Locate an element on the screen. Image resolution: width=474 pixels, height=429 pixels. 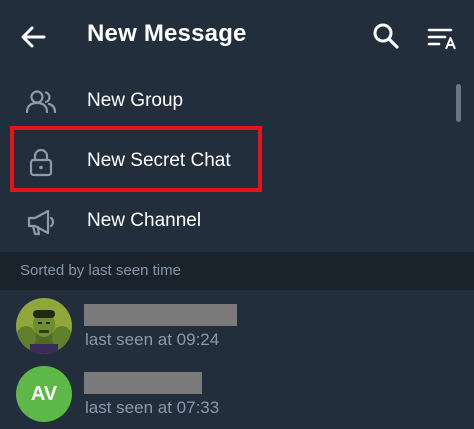
lock-icon is located at coordinates (41, 162).